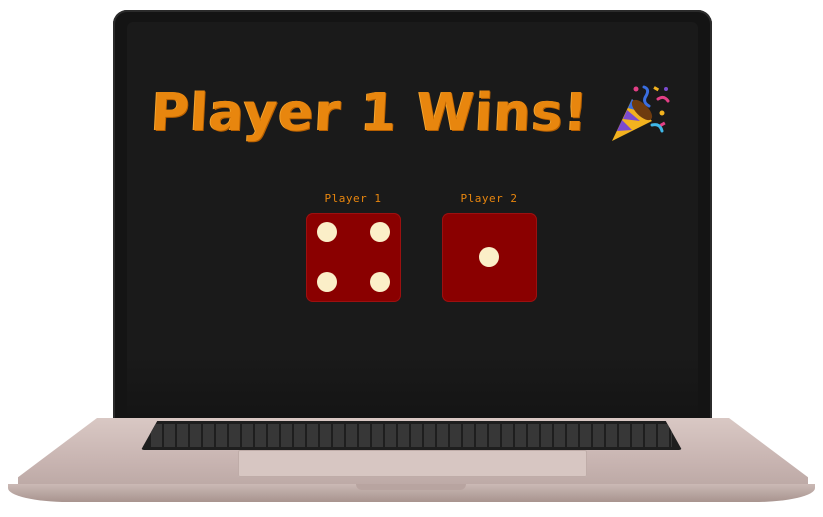  What do you see at coordinates (411, 487) in the screenshot?
I see `lid-notch` at bounding box center [411, 487].